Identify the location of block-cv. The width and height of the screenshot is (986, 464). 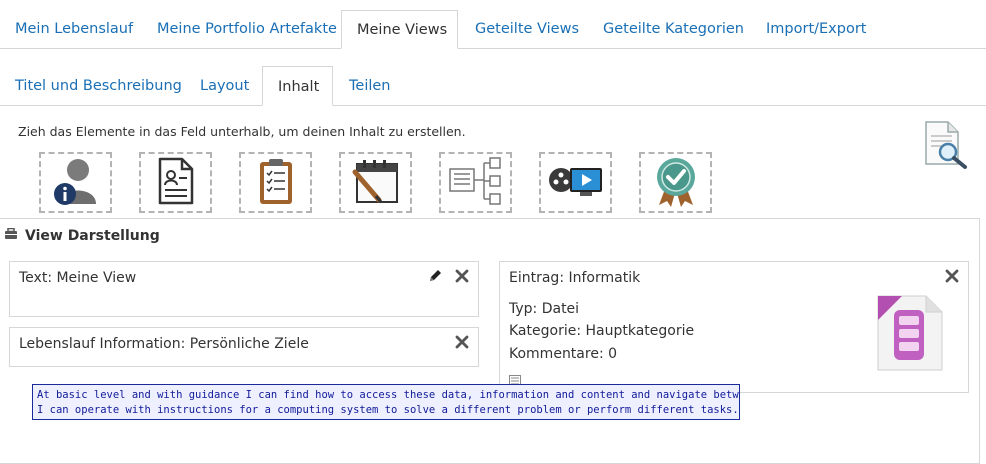
(175, 182).